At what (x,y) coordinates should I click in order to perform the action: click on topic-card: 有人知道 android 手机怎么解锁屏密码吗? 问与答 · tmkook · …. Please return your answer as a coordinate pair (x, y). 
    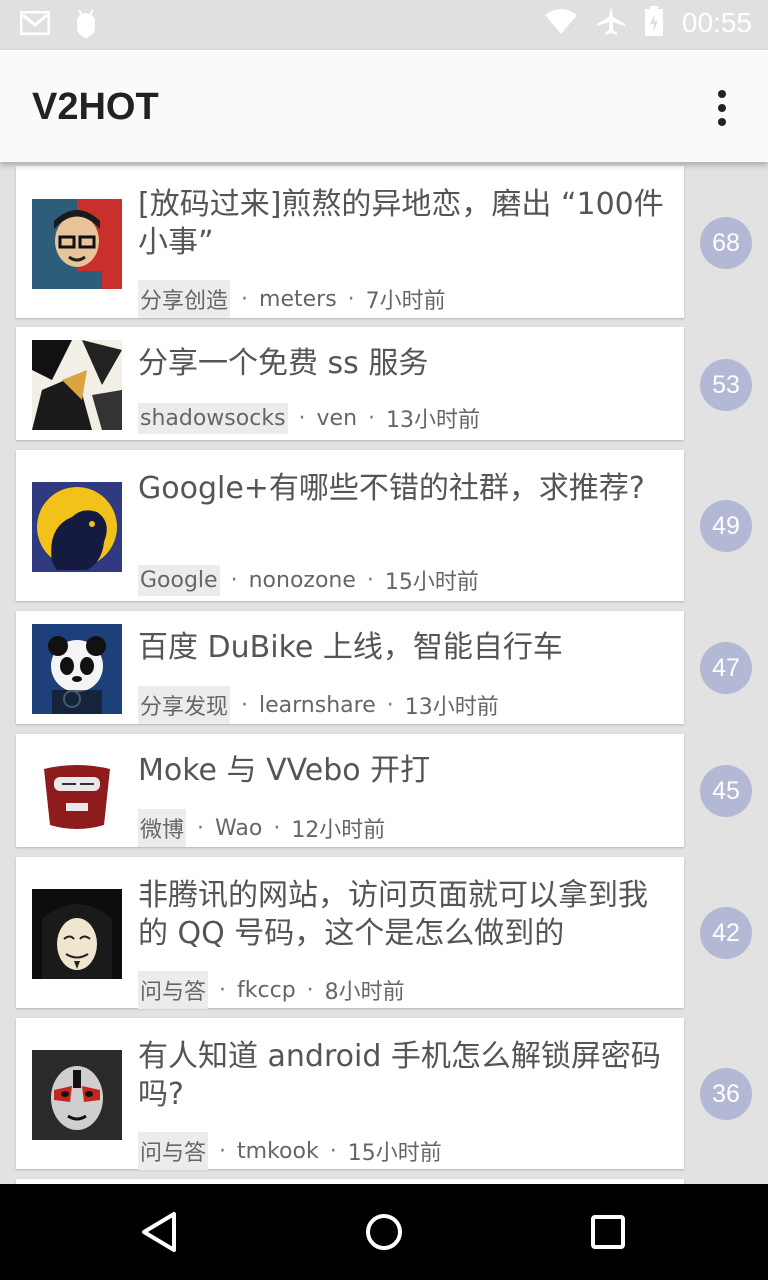
    Looking at the image, I should click on (350, 1094).